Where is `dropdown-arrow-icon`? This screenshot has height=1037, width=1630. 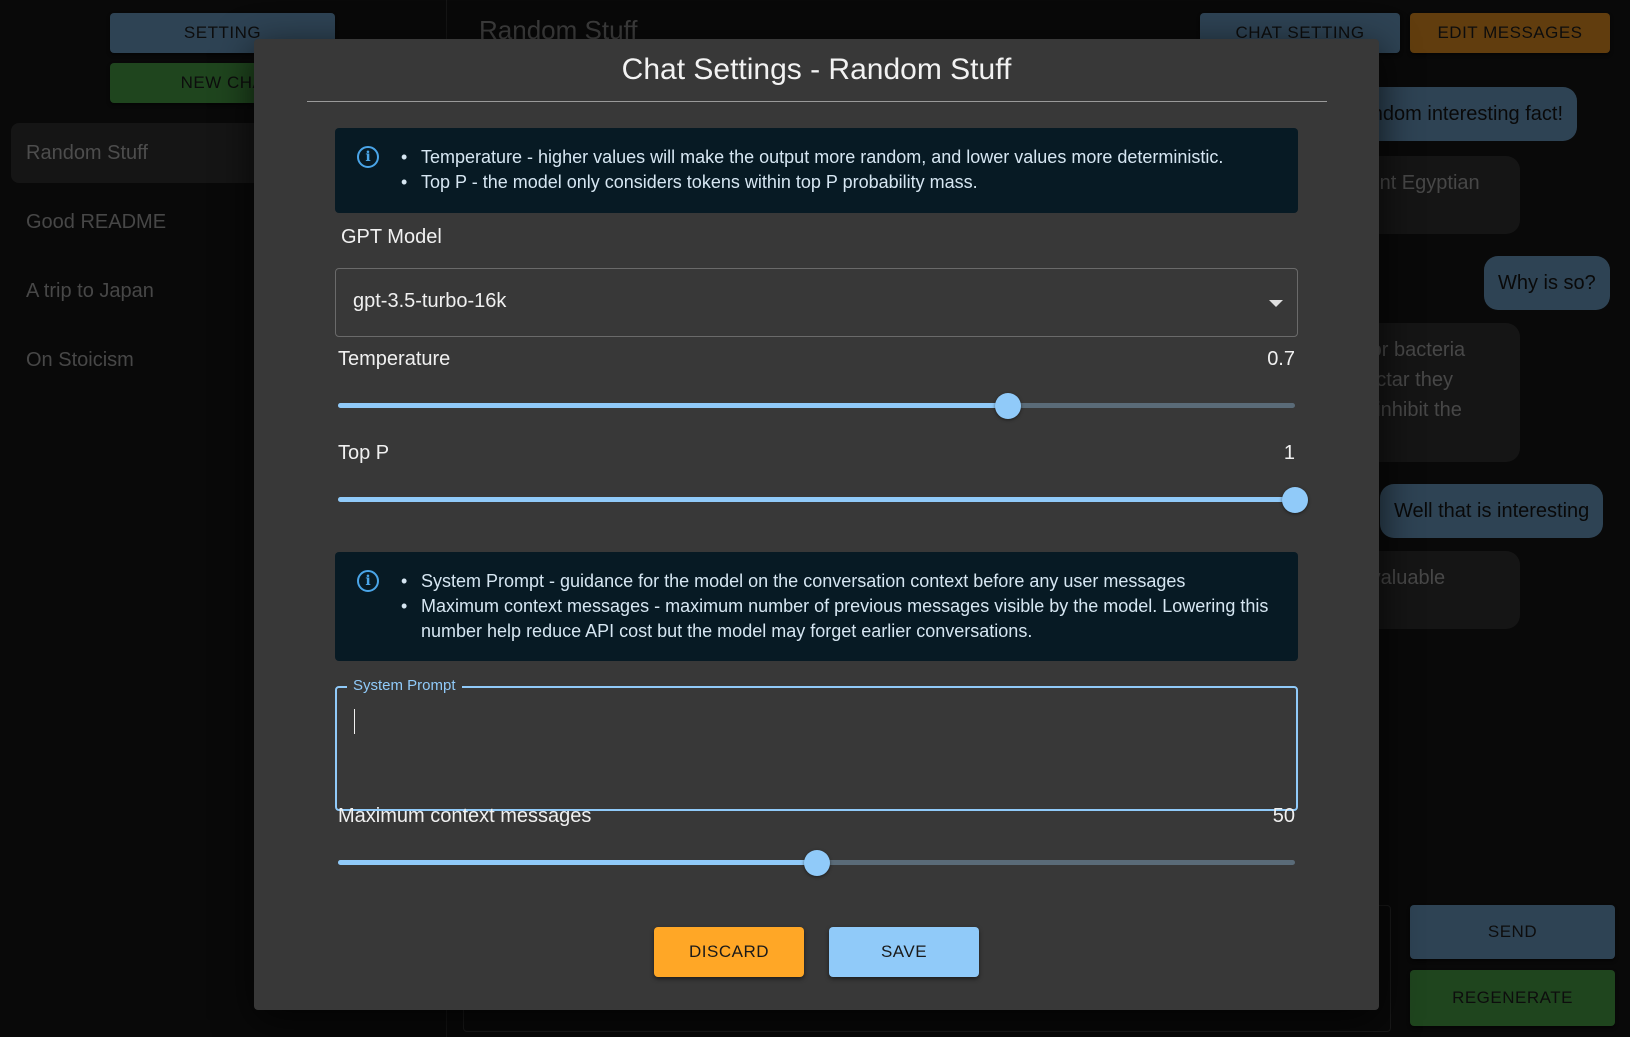 dropdown-arrow-icon is located at coordinates (1276, 303).